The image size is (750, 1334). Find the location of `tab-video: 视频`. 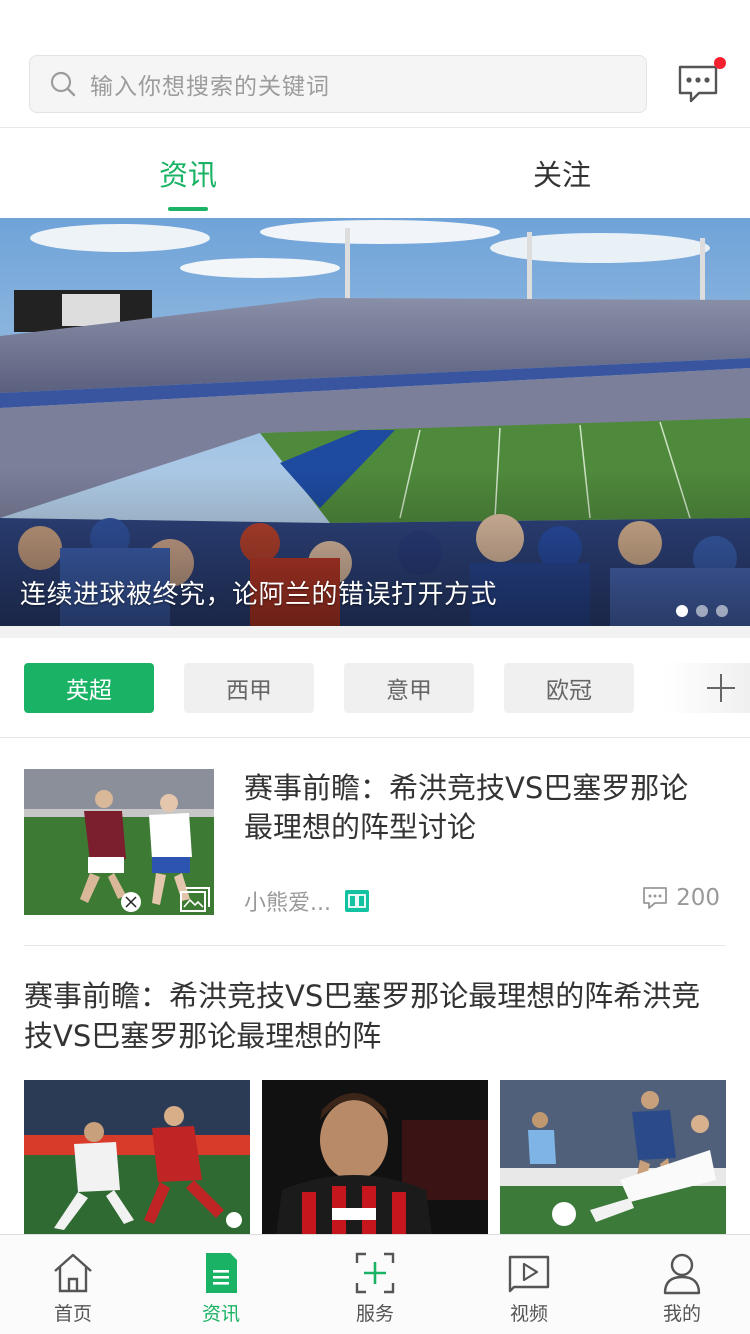

tab-video: 视频 is located at coordinates (529, 1284).